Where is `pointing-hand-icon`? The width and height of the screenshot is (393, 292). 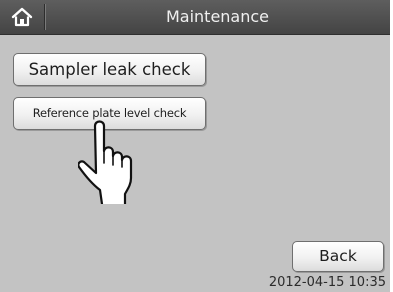 pointing-hand-icon is located at coordinates (105, 162).